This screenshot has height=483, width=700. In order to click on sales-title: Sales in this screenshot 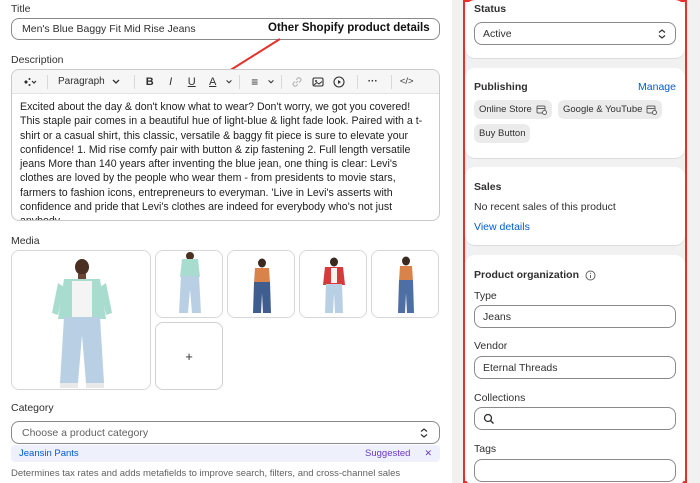, I will do `click(488, 187)`.